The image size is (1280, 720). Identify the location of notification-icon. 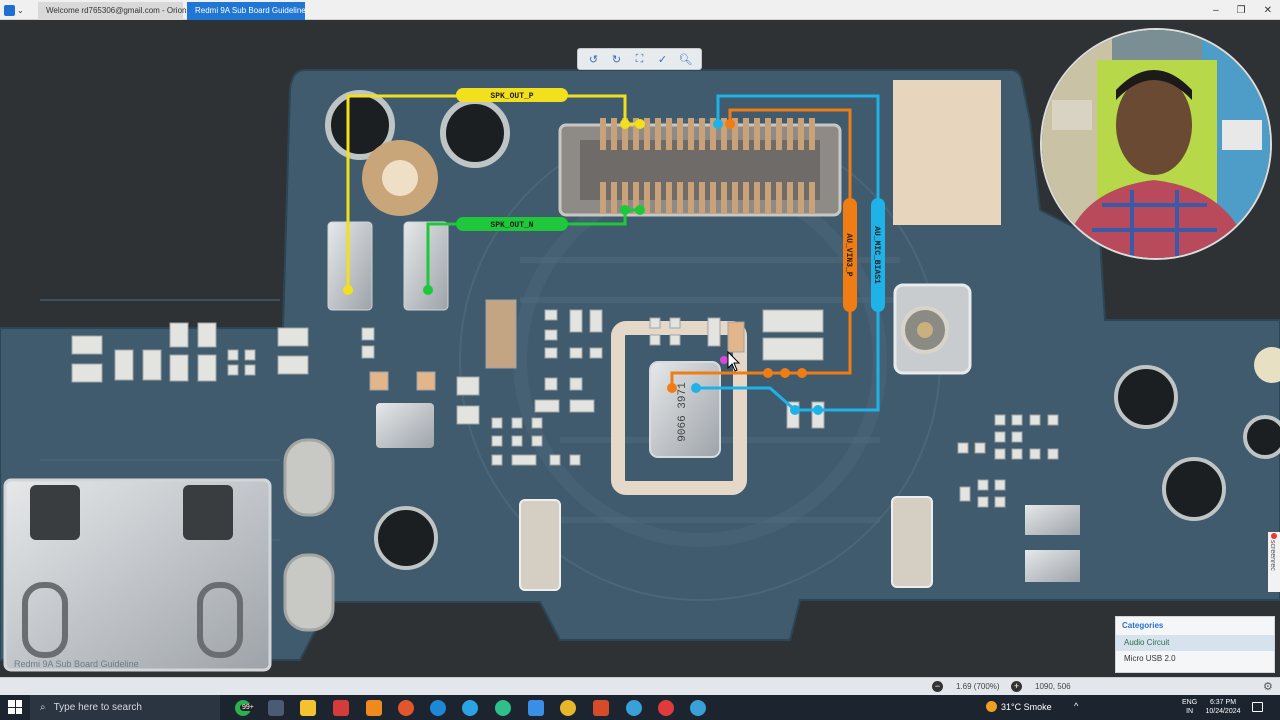
(1257, 707).